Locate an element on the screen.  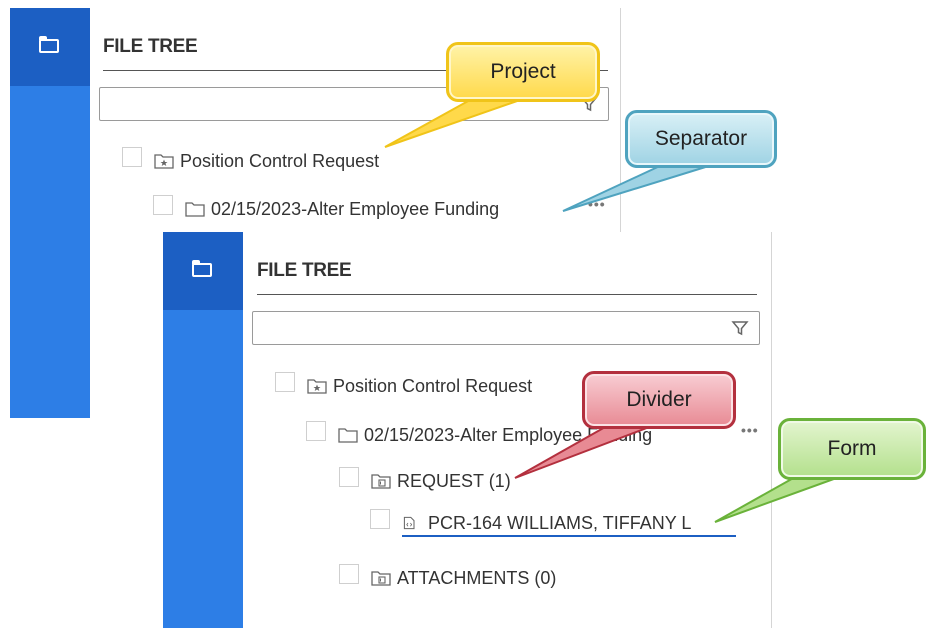
project-callout: Project is located at coordinates (523, 72).